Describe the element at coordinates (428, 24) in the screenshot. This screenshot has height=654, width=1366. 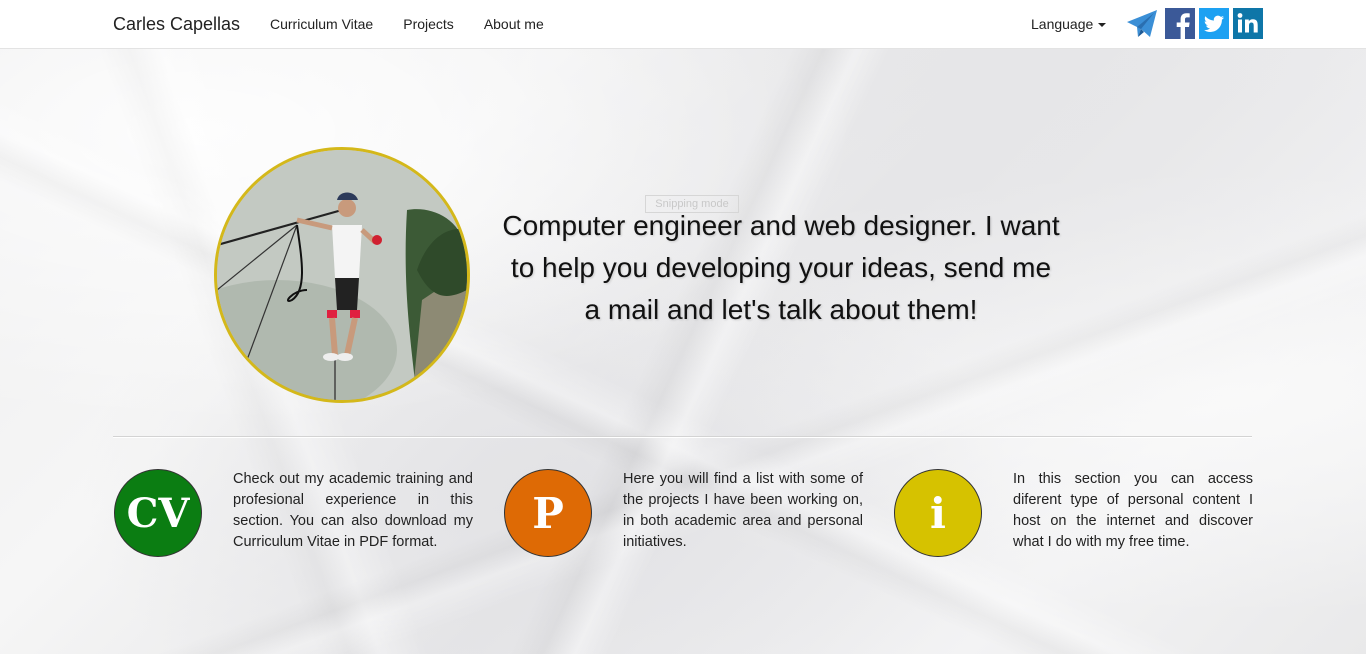
I see `nav-link-projects: Projects` at that location.